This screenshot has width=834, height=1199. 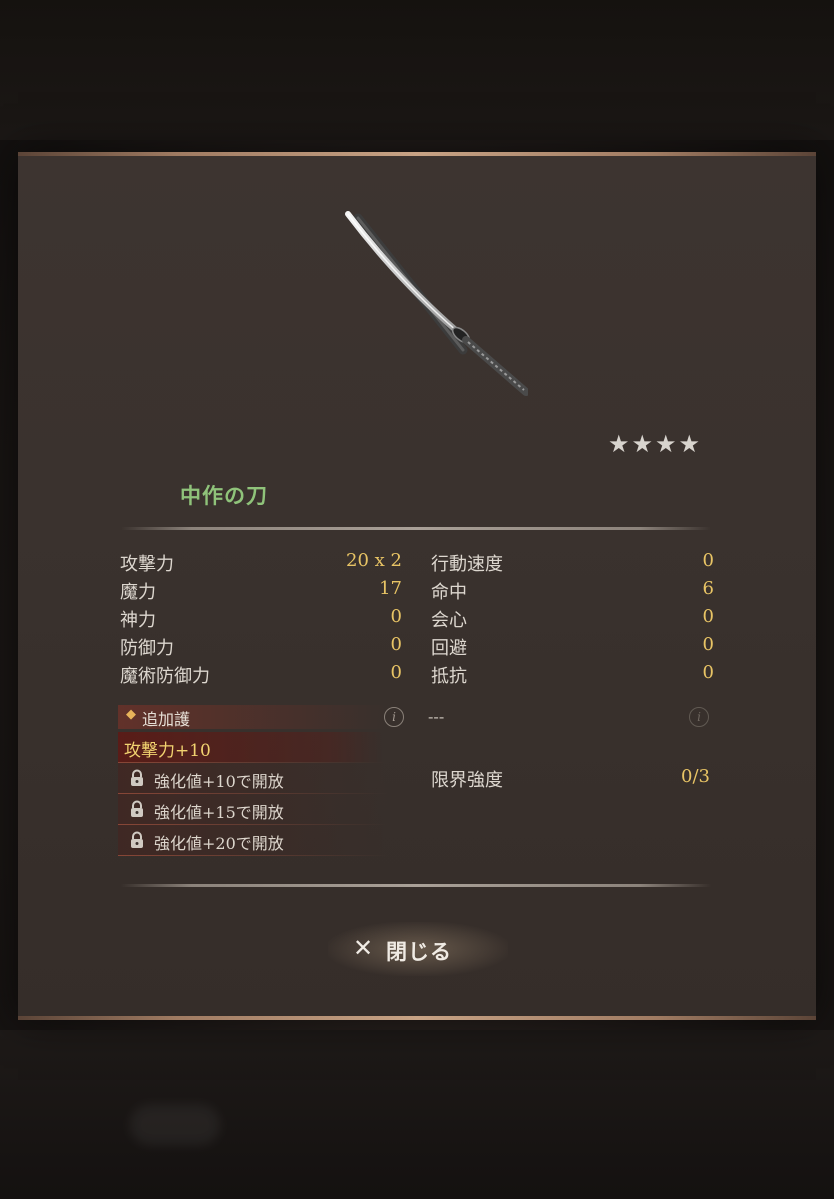 I want to click on locked-slot-label: 強化値+15で開放, so click(x=219, y=812).